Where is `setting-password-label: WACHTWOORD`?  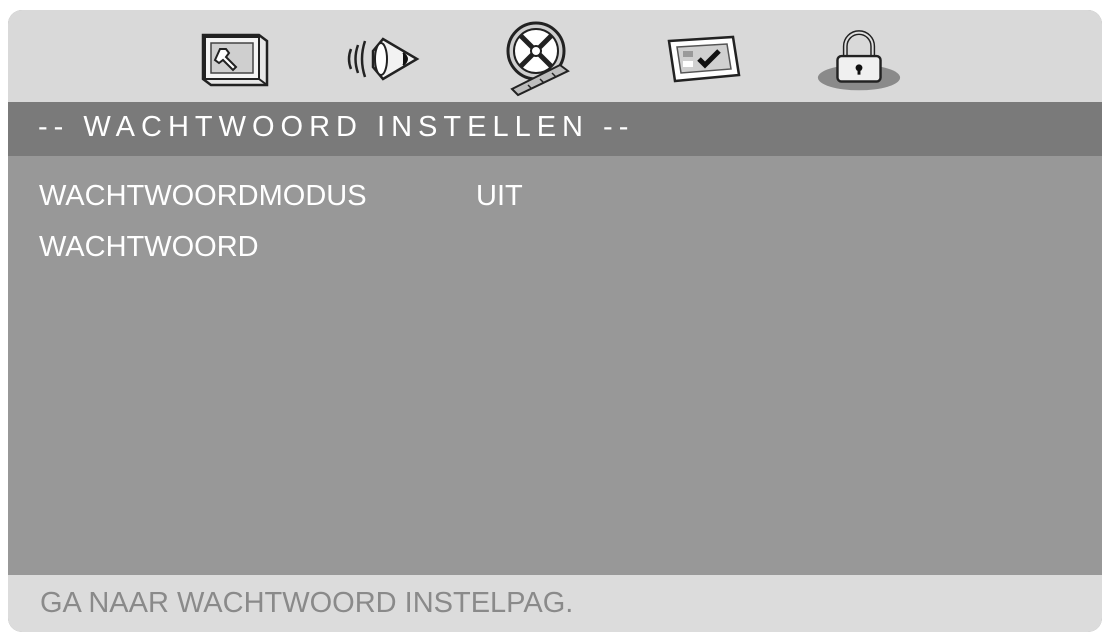
setting-password-label: WACHTWOORD is located at coordinates (149, 247).